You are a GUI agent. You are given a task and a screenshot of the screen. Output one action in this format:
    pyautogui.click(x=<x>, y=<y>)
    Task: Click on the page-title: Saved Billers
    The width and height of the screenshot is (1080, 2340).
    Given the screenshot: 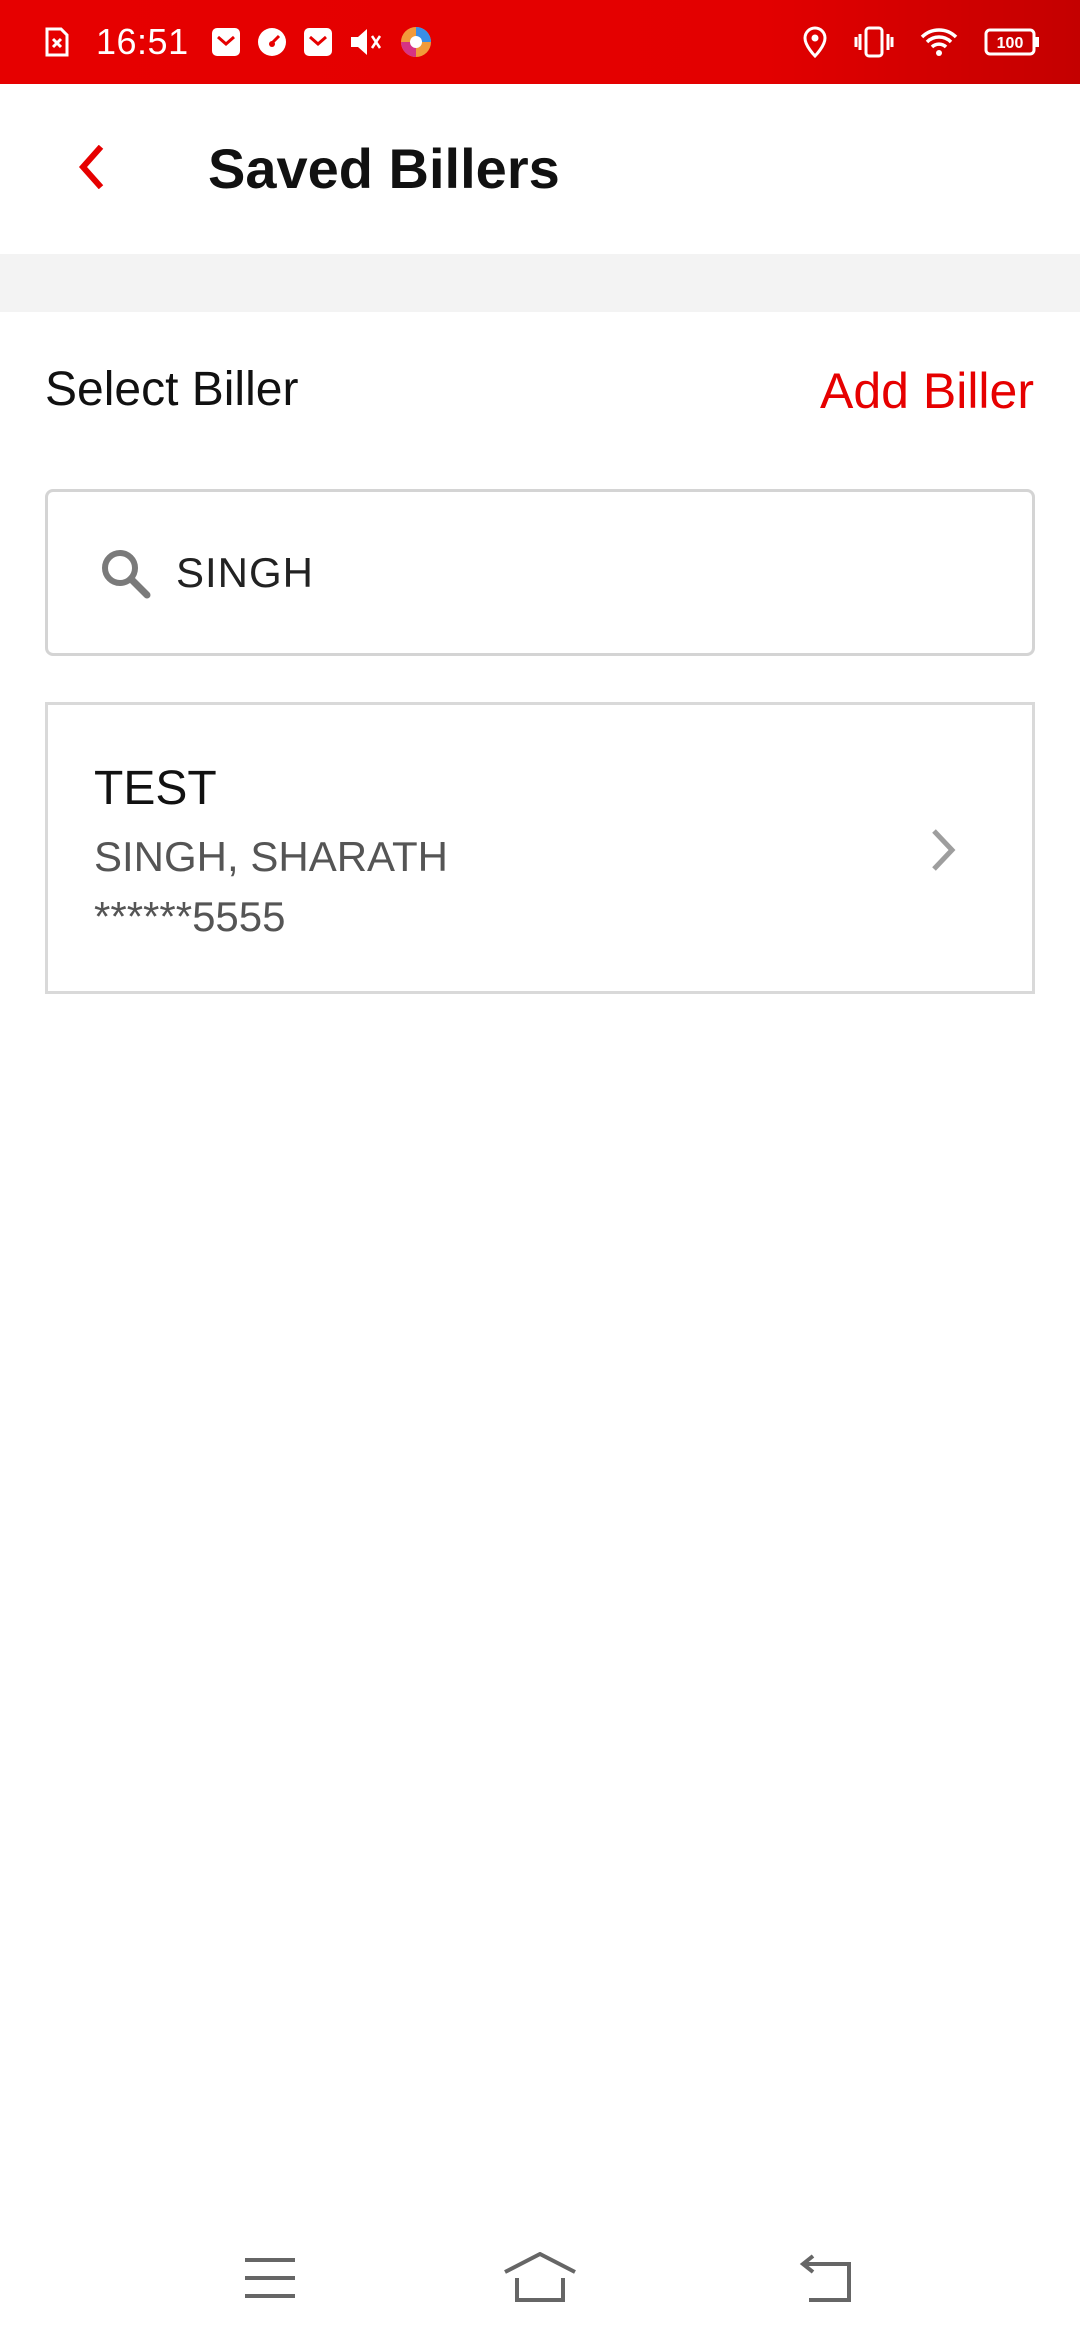 What is the action you would take?
    pyautogui.click(x=384, y=168)
    